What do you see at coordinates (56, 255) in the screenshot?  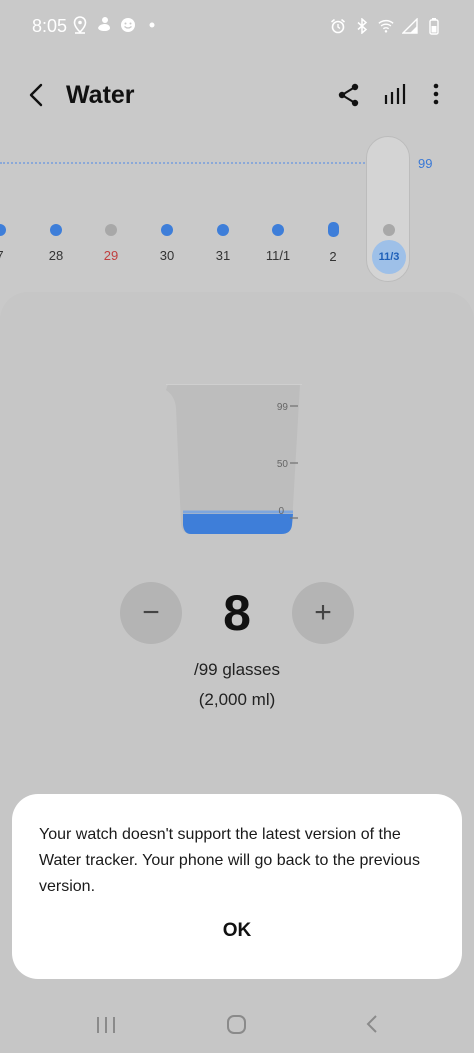 I see `day-label: 28` at bounding box center [56, 255].